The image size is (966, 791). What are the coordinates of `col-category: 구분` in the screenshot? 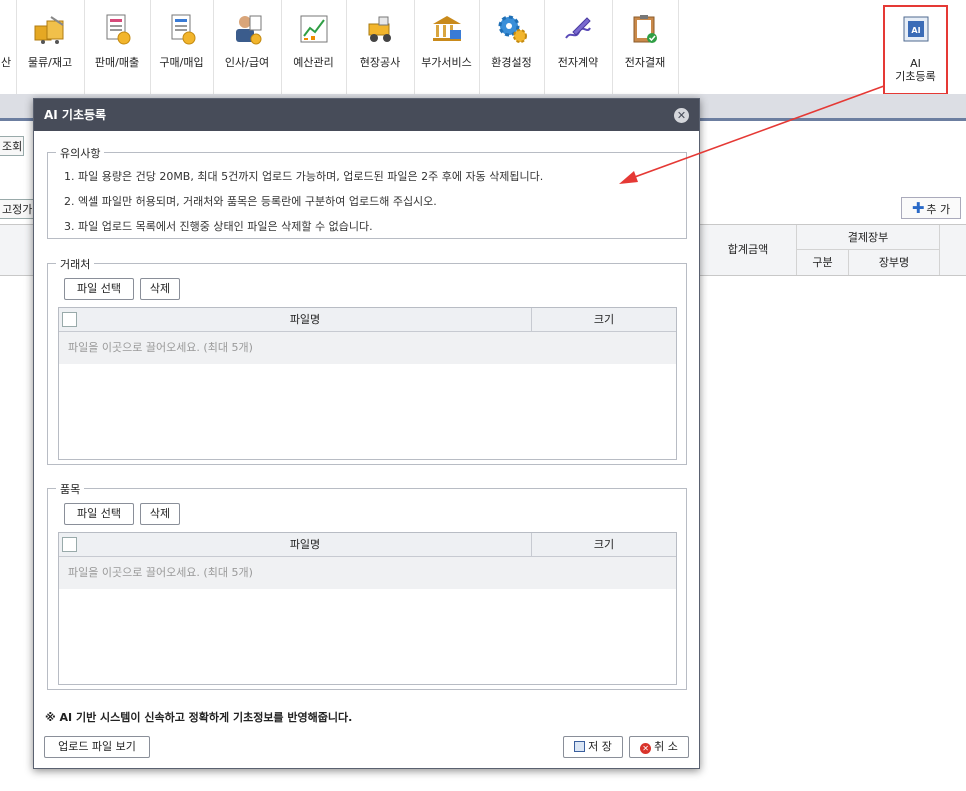 It's located at (822, 262).